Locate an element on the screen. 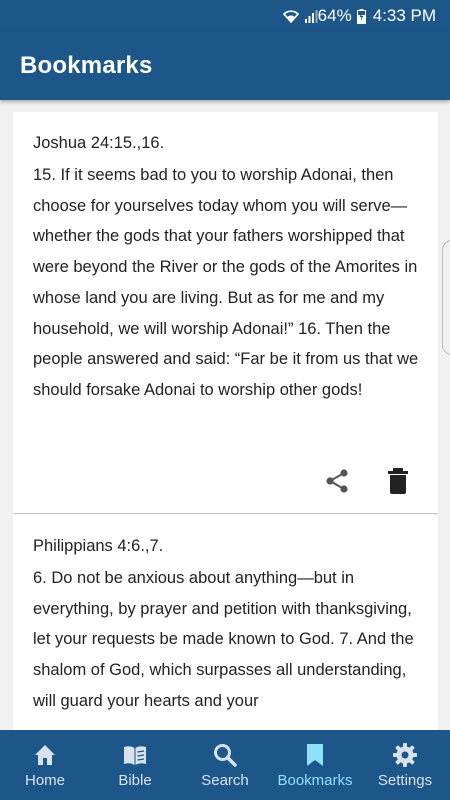 The height and width of the screenshot is (800, 450). delete-icon is located at coordinates (398, 481).